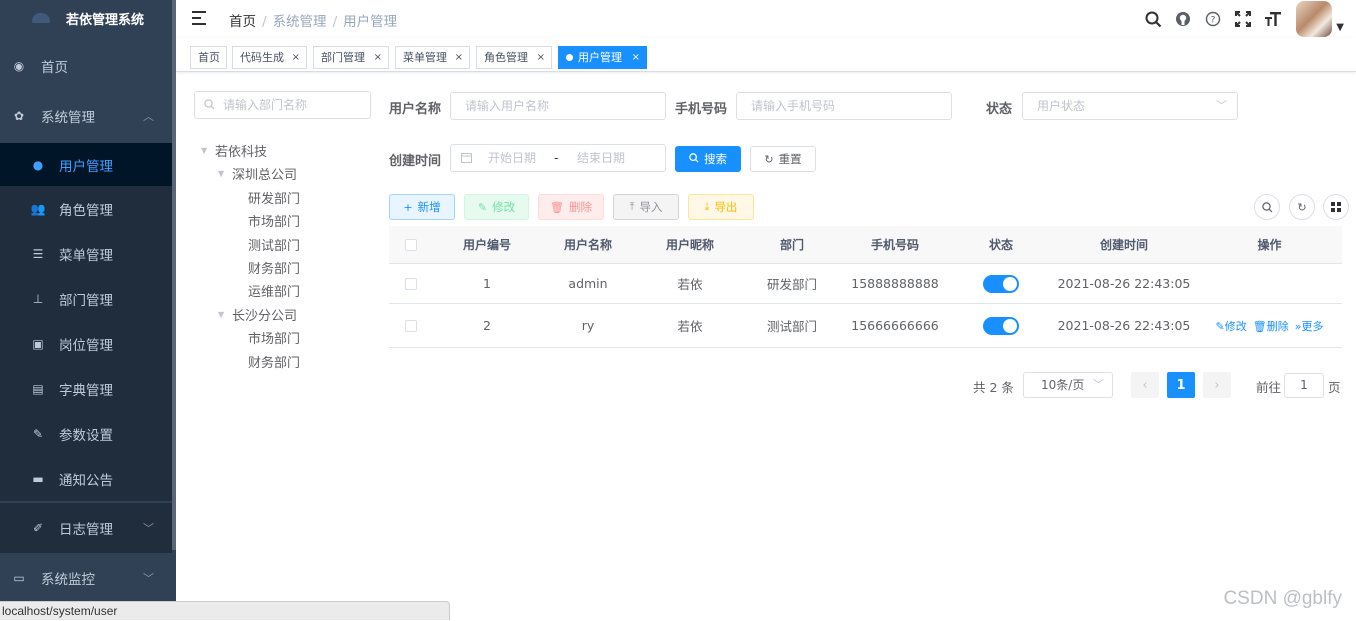  I want to click on tree-node-market: 市场部门, so click(274, 220).